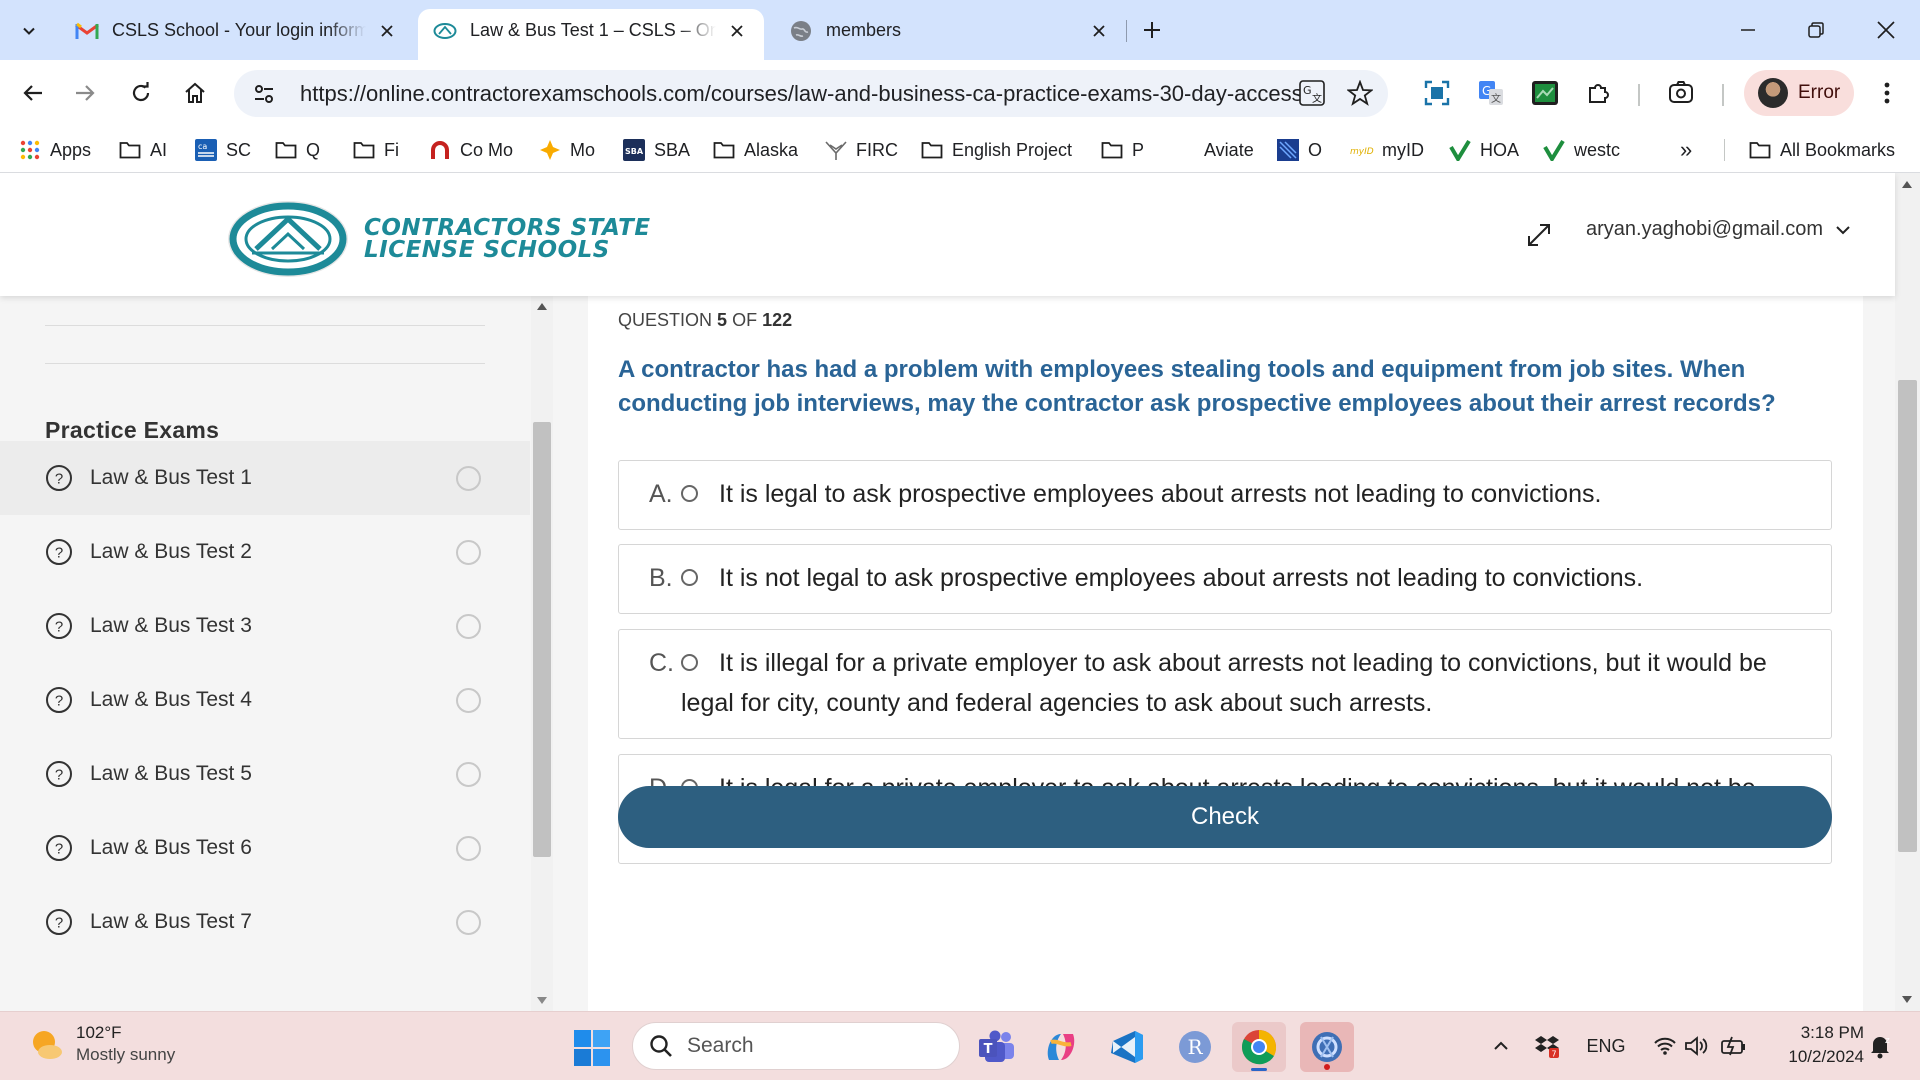 The width and height of the screenshot is (1920, 1080). I want to click on home-button, so click(195, 93).